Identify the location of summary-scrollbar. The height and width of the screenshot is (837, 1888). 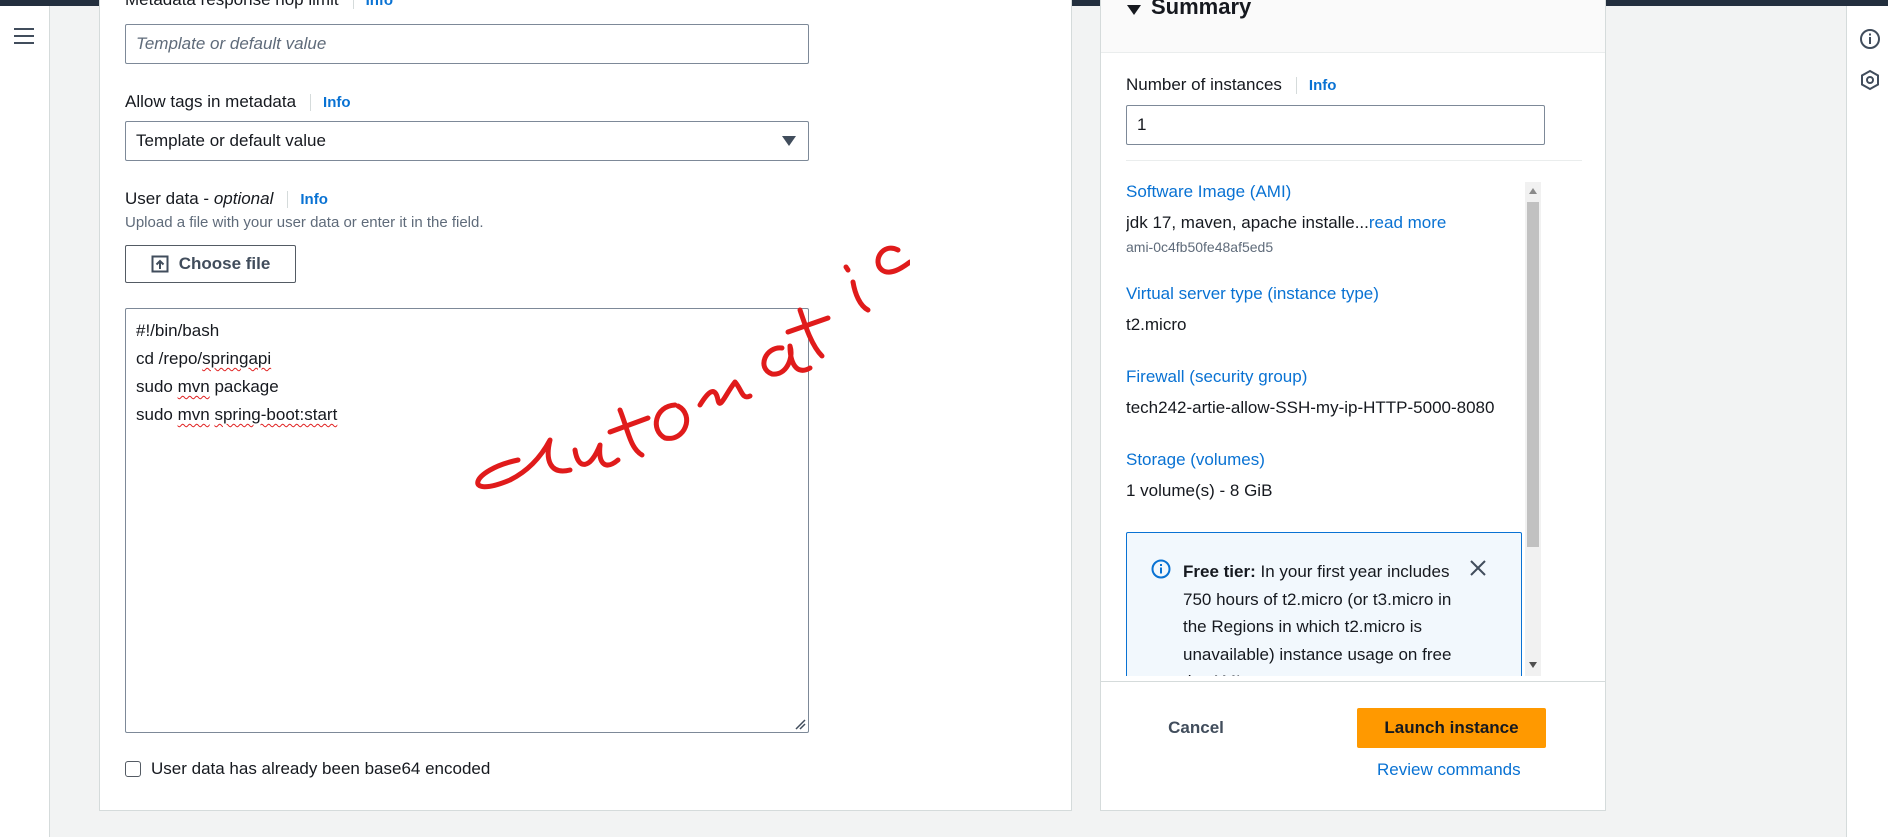
(1533, 429).